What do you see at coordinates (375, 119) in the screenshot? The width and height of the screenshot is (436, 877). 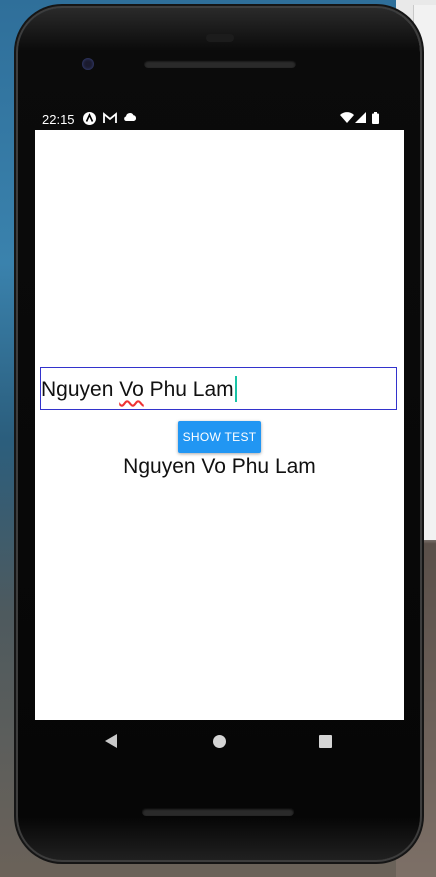 I see `battery-icon` at bounding box center [375, 119].